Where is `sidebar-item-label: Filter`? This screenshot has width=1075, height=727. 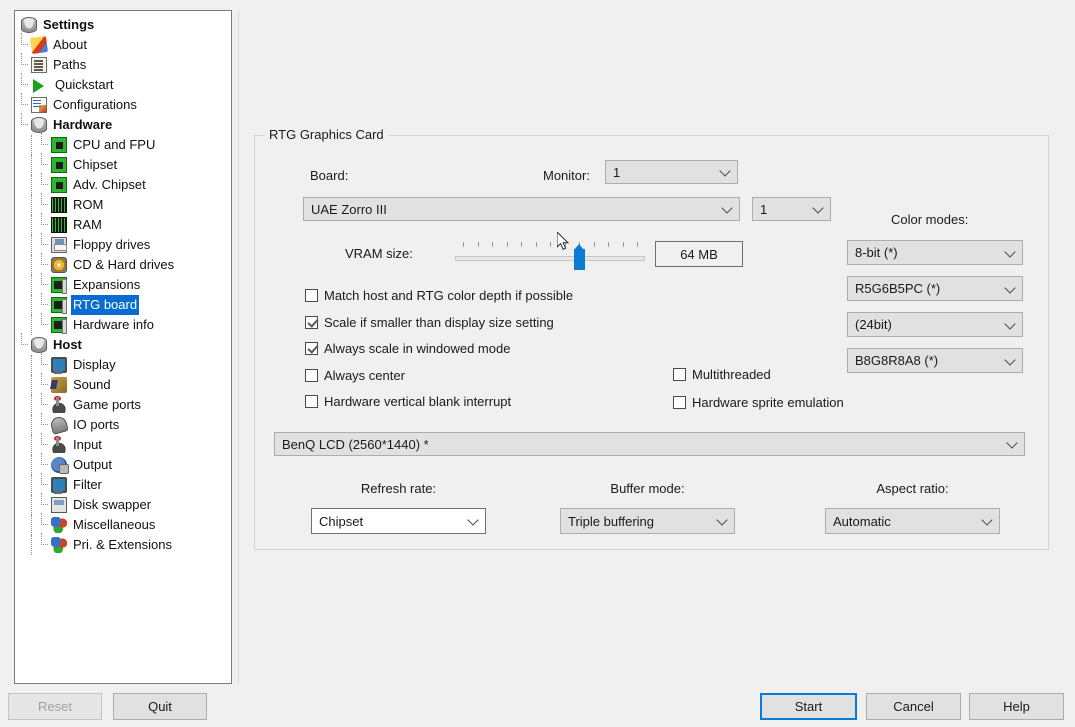 sidebar-item-label: Filter is located at coordinates (87, 484).